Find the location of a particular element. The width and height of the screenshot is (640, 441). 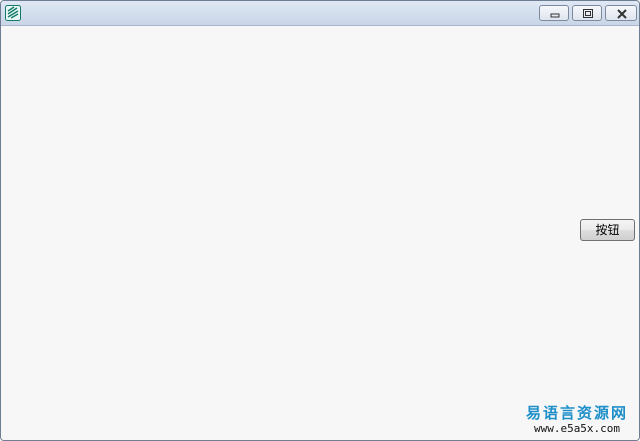

minimize-icon is located at coordinates (555, 15).